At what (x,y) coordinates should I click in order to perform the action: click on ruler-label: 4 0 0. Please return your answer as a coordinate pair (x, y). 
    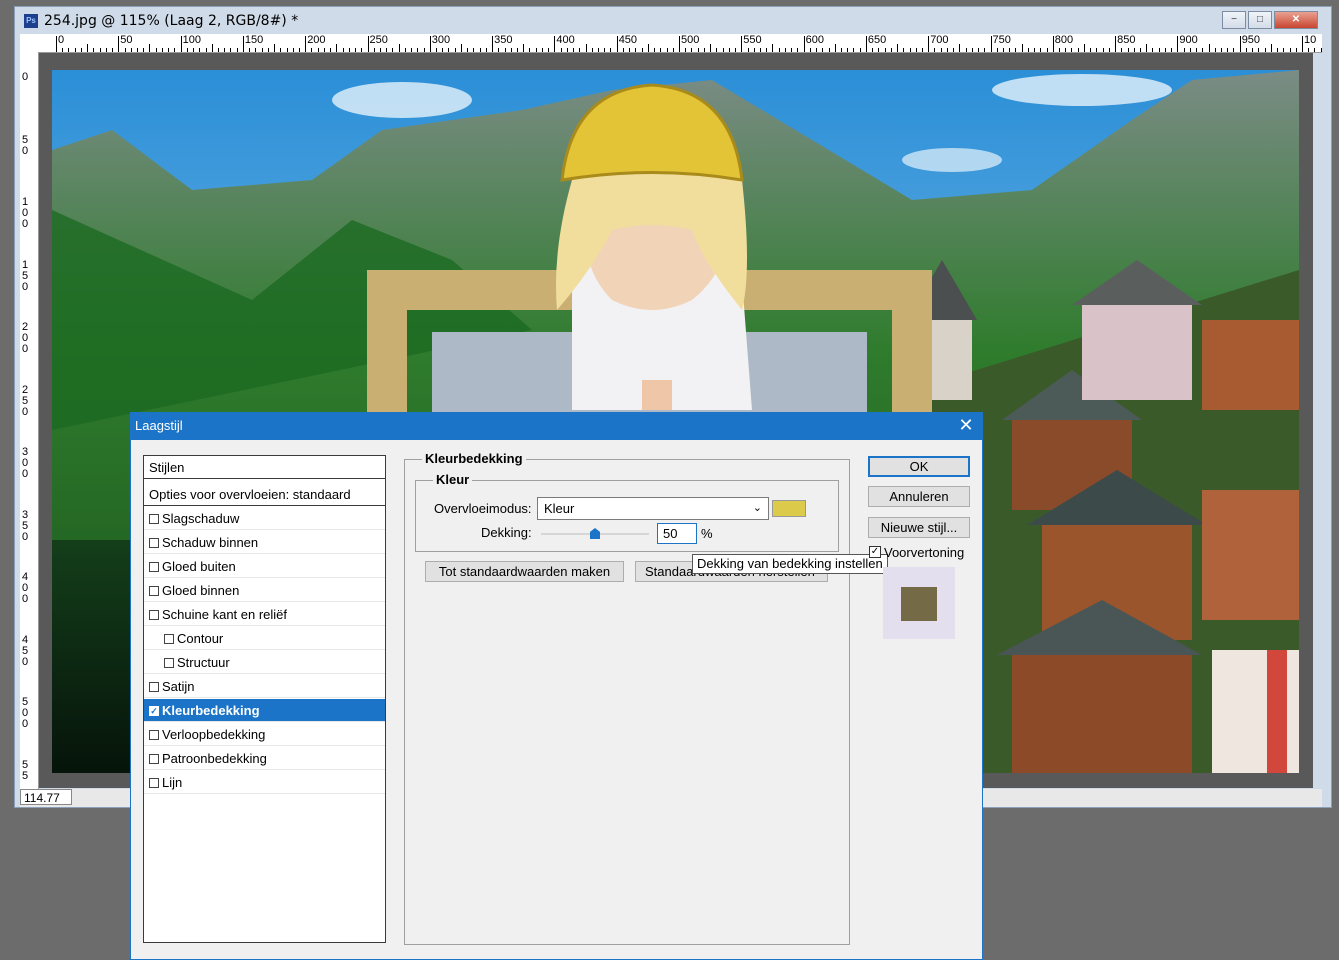
    Looking at the image, I should click on (25, 588).